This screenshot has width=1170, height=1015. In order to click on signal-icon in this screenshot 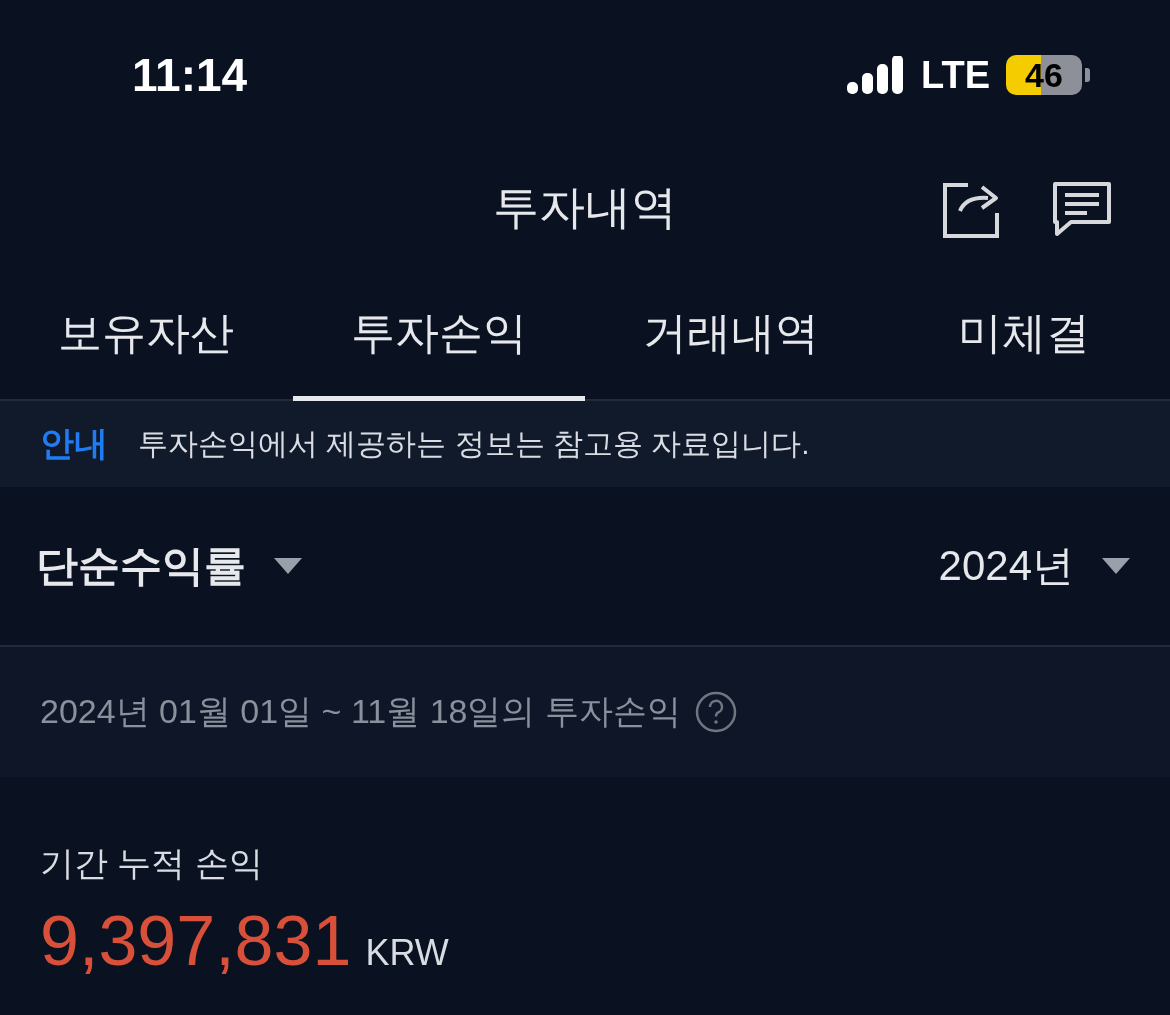, I will do `click(876, 75)`.